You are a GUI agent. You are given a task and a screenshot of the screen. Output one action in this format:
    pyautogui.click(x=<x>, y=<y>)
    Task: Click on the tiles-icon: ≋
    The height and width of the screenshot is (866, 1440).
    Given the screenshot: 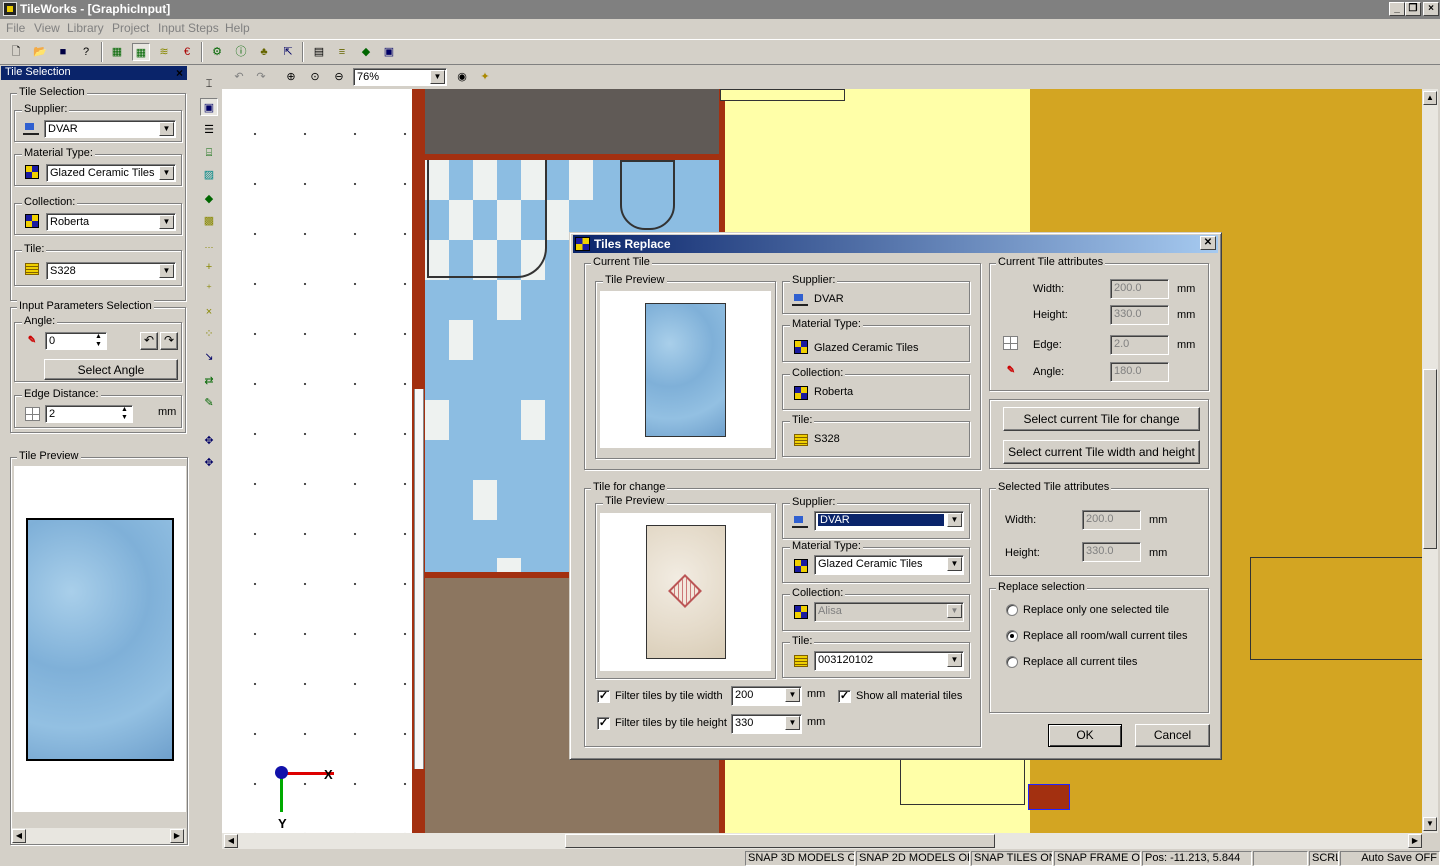 What is the action you would take?
    pyautogui.click(x=164, y=52)
    